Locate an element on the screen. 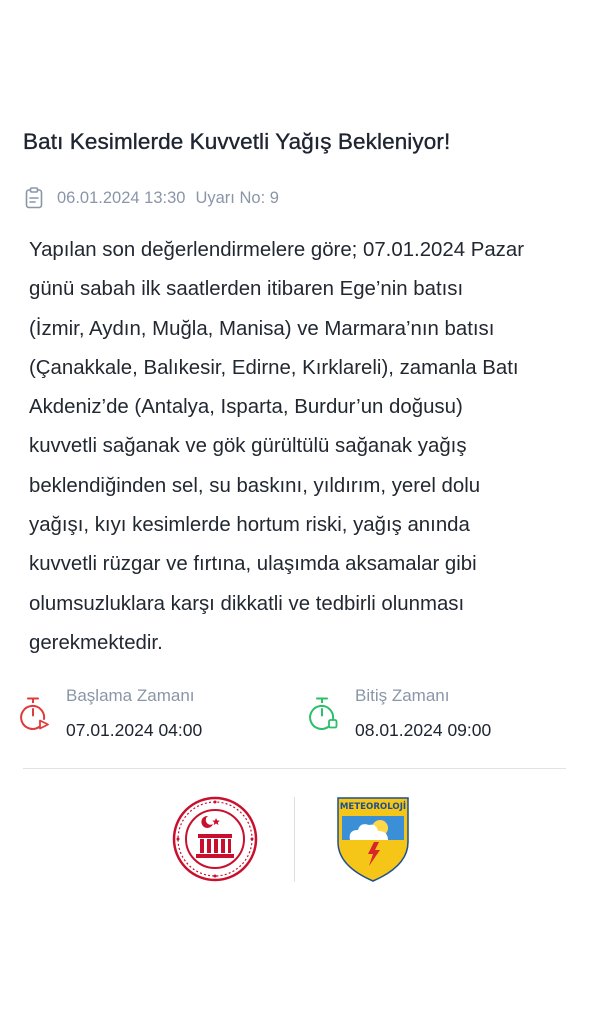  warning-meta: 06.01.2024 13:30 Uyarı No: 9 is located at coordinates (151, 198).